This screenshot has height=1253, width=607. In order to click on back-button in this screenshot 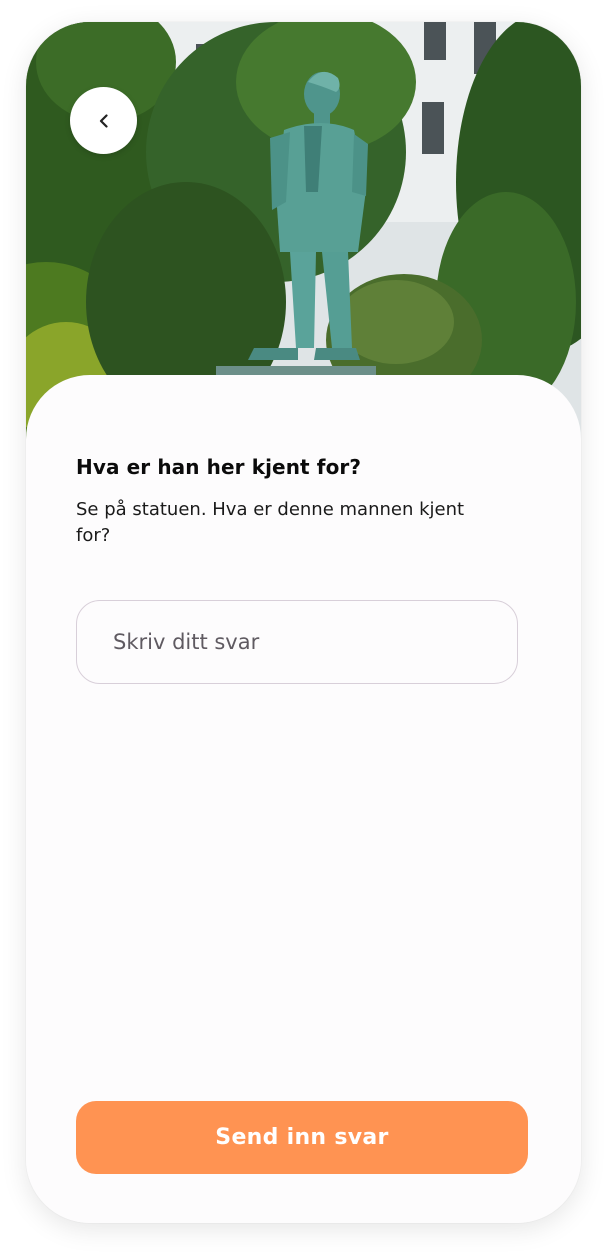, I will do `click(103, 120)`.